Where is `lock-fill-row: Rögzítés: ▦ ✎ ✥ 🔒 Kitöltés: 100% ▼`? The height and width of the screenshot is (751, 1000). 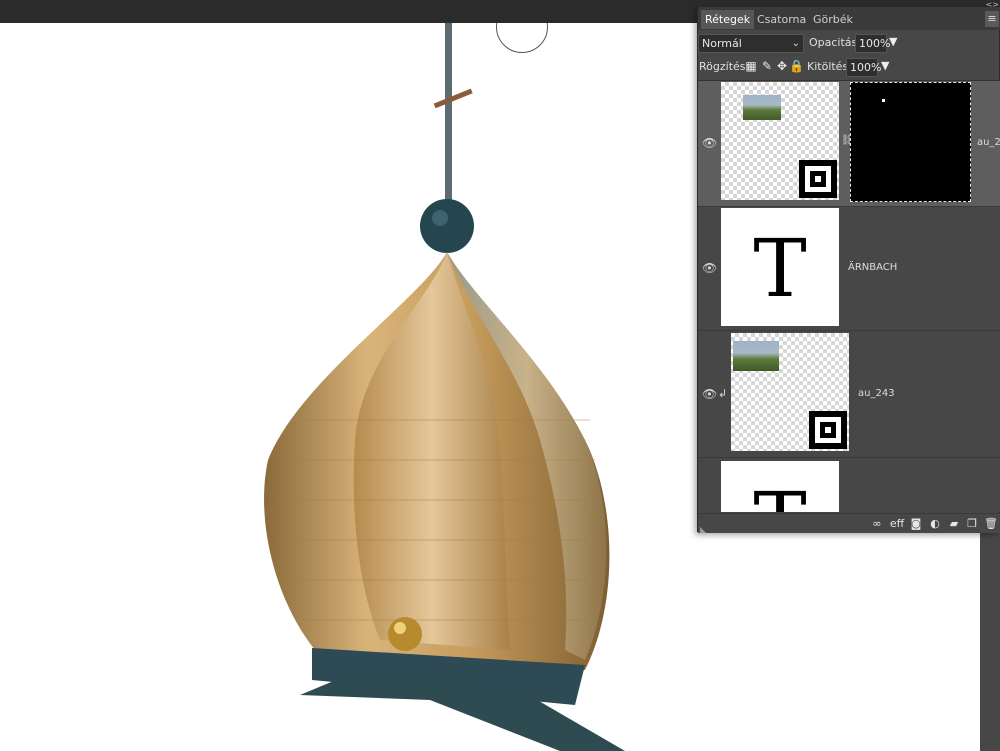
lock-fill-row: Rögzítés: ▦ ✎ ✥ 🔒 Kitöltés: 100% ▼ is located at coordinates (849, 67).